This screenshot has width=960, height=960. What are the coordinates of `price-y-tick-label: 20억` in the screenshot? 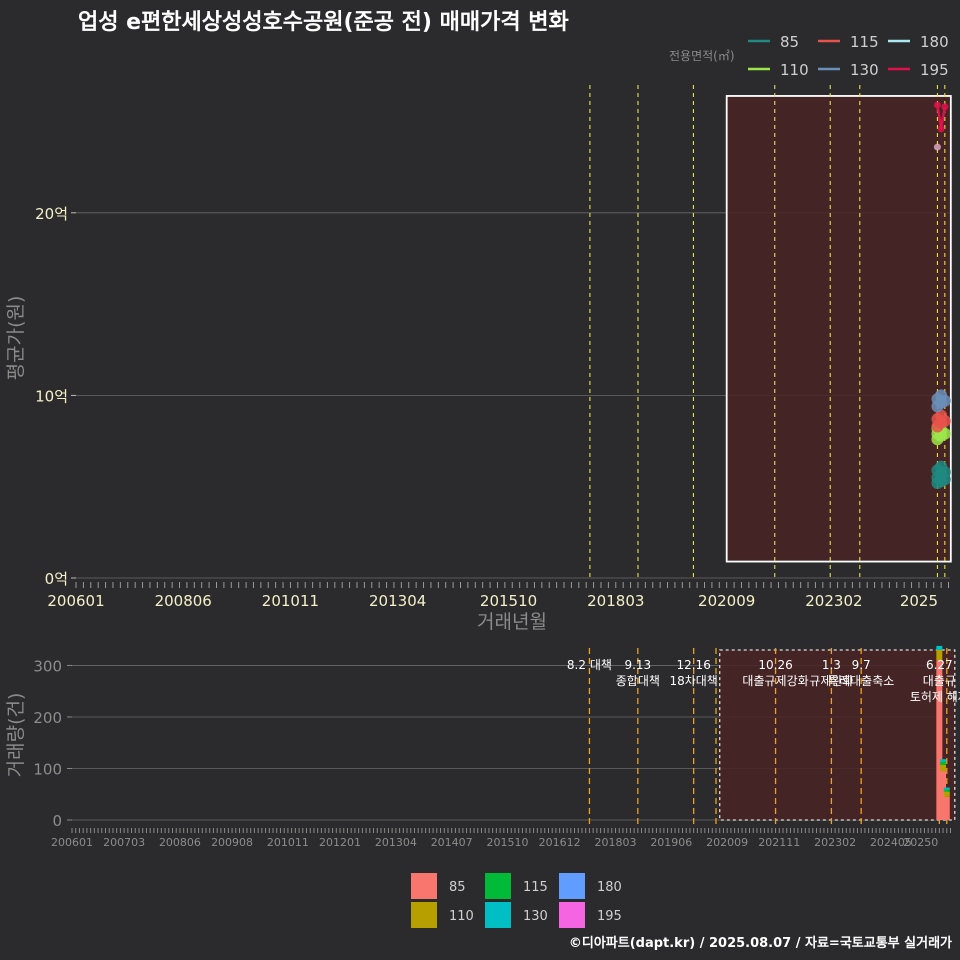 It's located at (51, 214).